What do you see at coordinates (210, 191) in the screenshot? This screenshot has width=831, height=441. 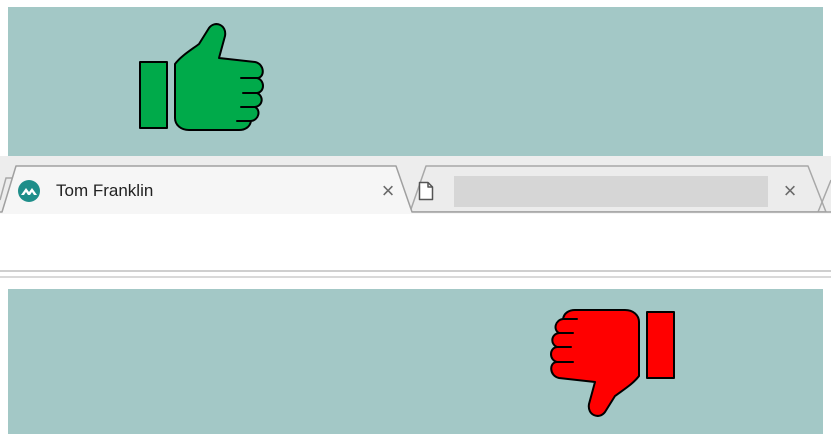 I see `tab-tom-franklin: Tom Franklin ×` at bounding box center [210, 191].